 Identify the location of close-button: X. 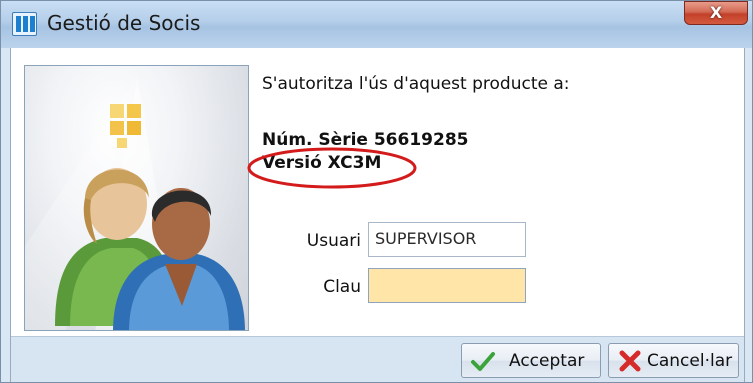
(716, 13).